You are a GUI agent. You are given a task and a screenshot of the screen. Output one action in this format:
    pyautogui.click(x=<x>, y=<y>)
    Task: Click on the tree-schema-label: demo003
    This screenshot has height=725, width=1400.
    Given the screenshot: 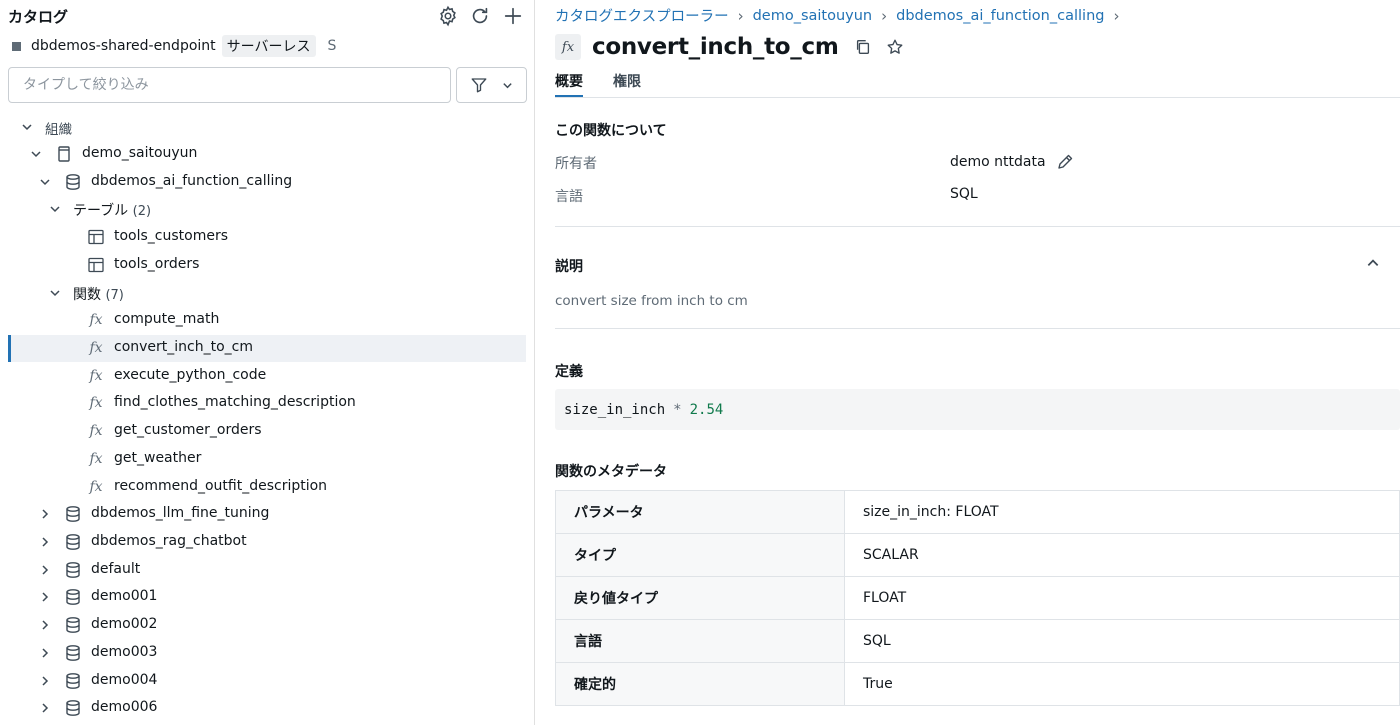 What is the action you would take?
    pyautogui.click(x=124, y=652)
    